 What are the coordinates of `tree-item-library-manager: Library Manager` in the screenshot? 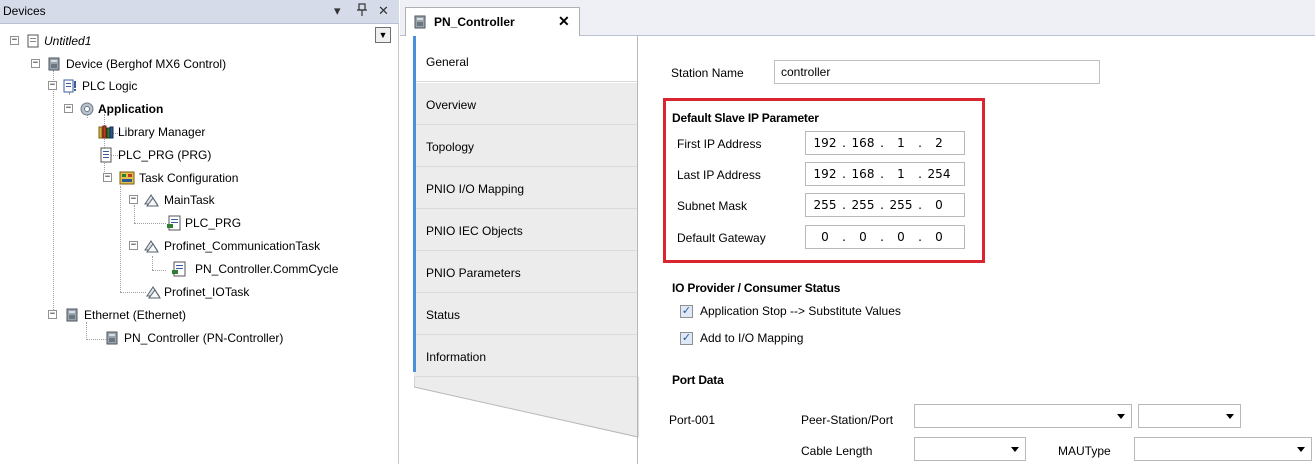 It's located at (190, 132).